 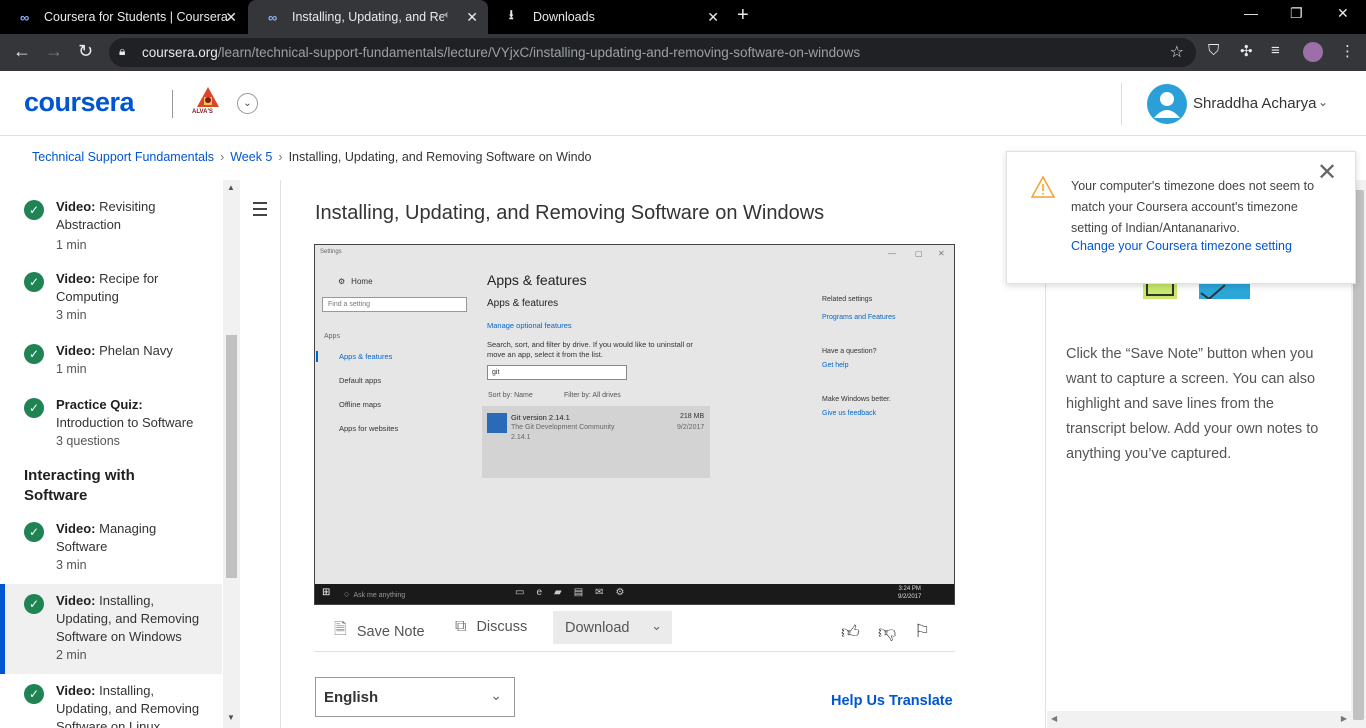 I want to click on scroll-right-arrow-icon: ▶, so click(x=1344, y=718).